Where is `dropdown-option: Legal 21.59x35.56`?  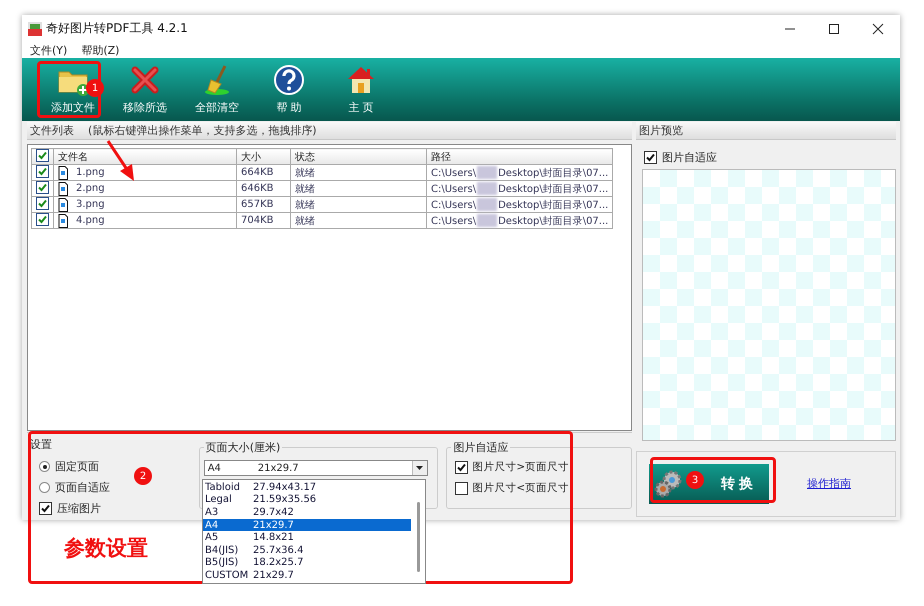
dropdown-option: Legal 21.59x35.56 is located at coordinates (307, 500).